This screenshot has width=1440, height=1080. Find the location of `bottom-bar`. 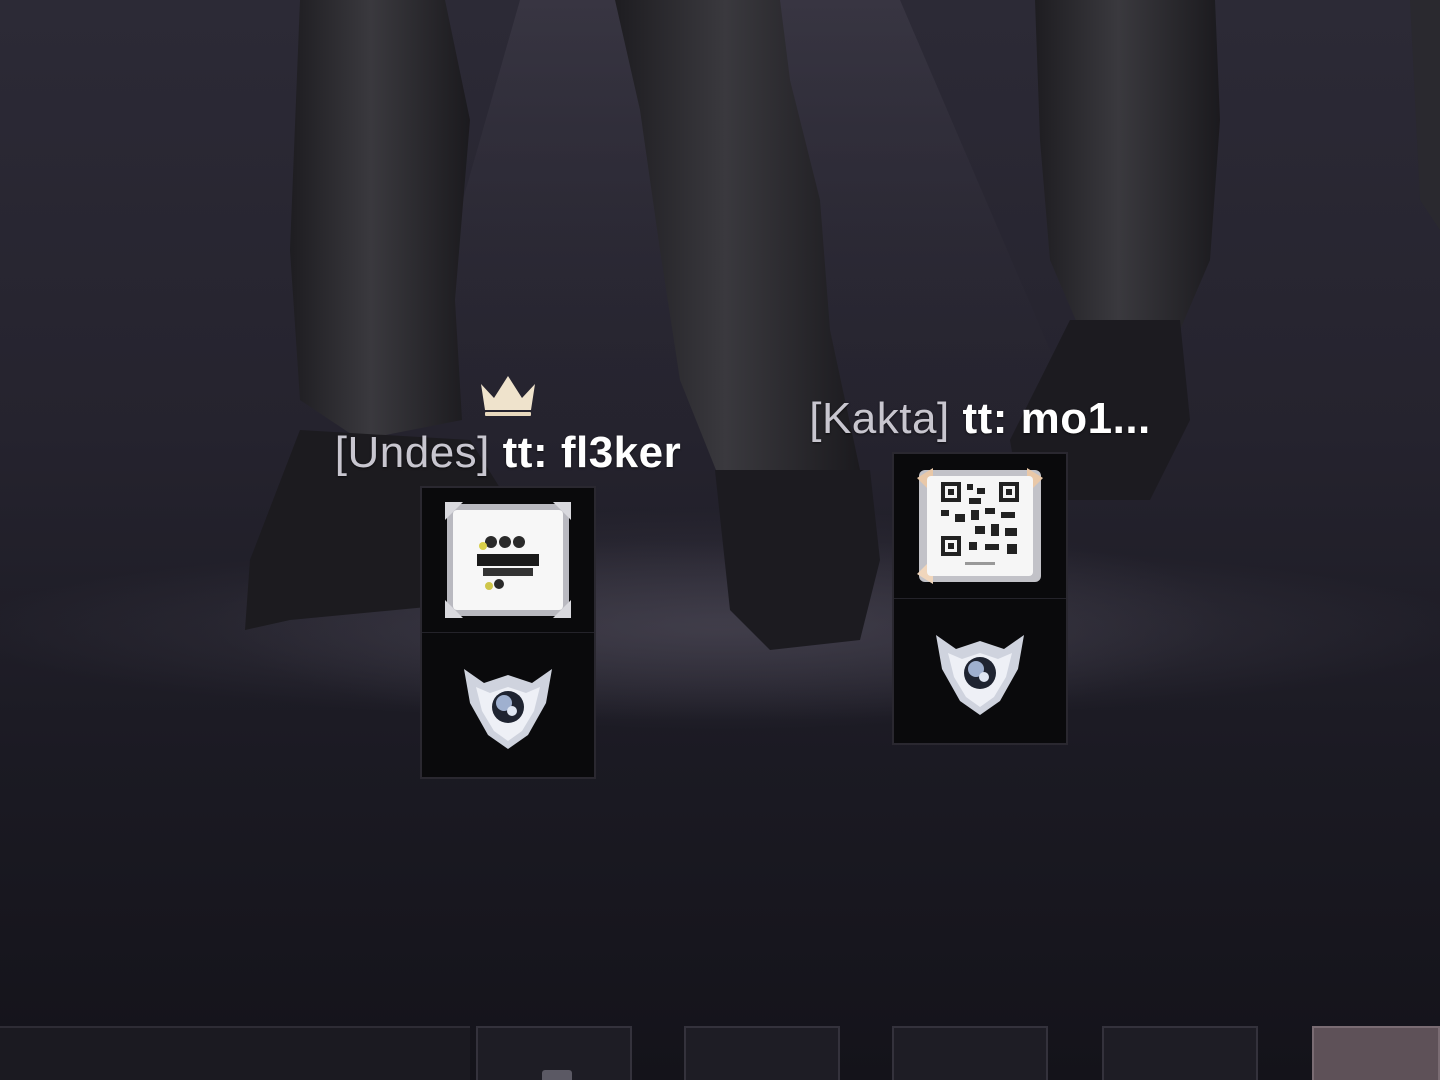

bottom-bar is located at coordinates (720, 1053).